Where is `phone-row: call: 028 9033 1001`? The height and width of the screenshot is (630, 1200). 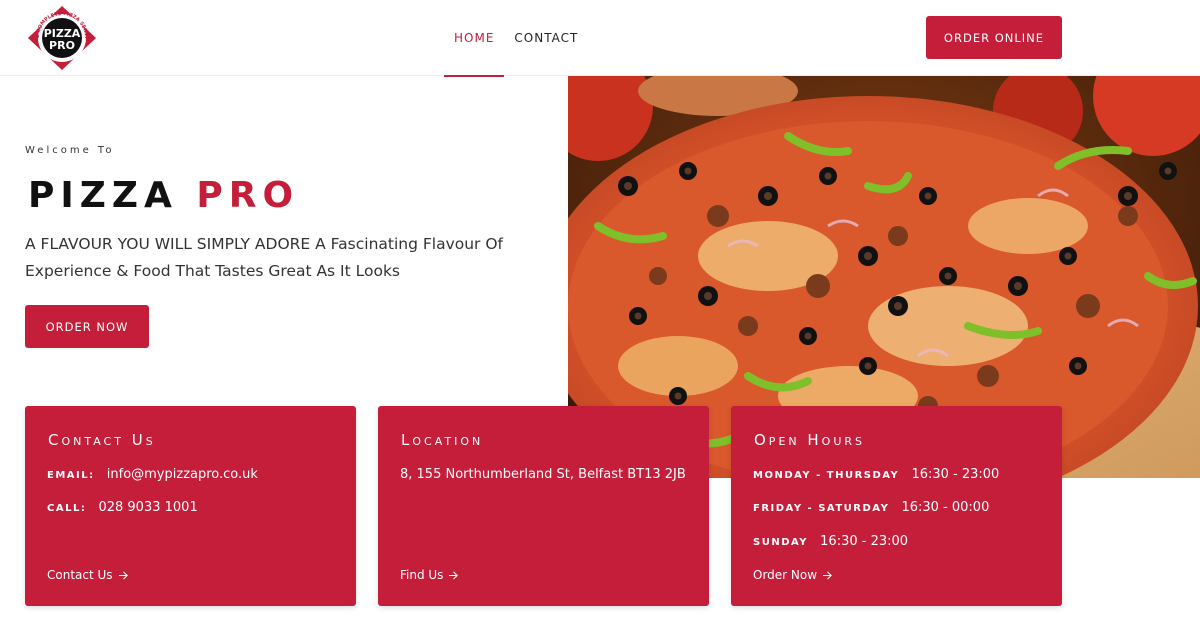
phone-row: call: 028 9033 1001 is located at coordinates (122, 507).